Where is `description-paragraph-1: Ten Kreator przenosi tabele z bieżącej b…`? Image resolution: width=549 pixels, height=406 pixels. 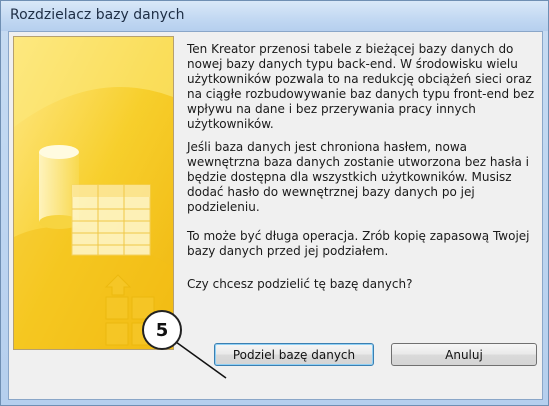 description-paragraph-1: Ten Kreator przenosi tabele z bieżącej b… is located at coordinates (361, 86).